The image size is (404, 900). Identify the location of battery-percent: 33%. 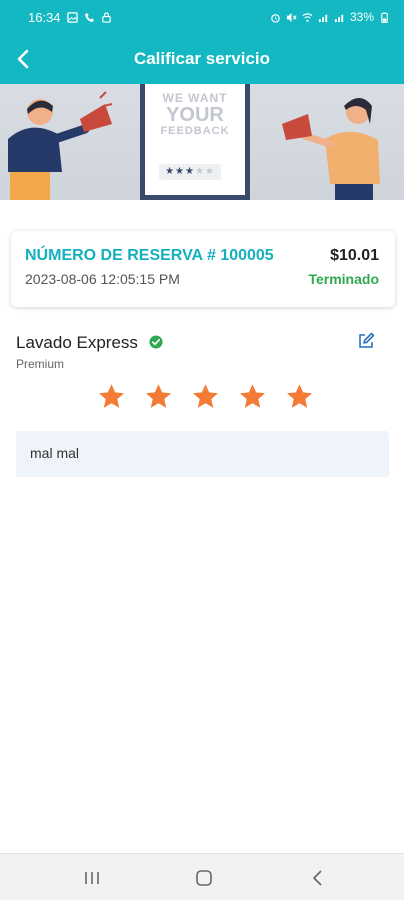
(361, 17).